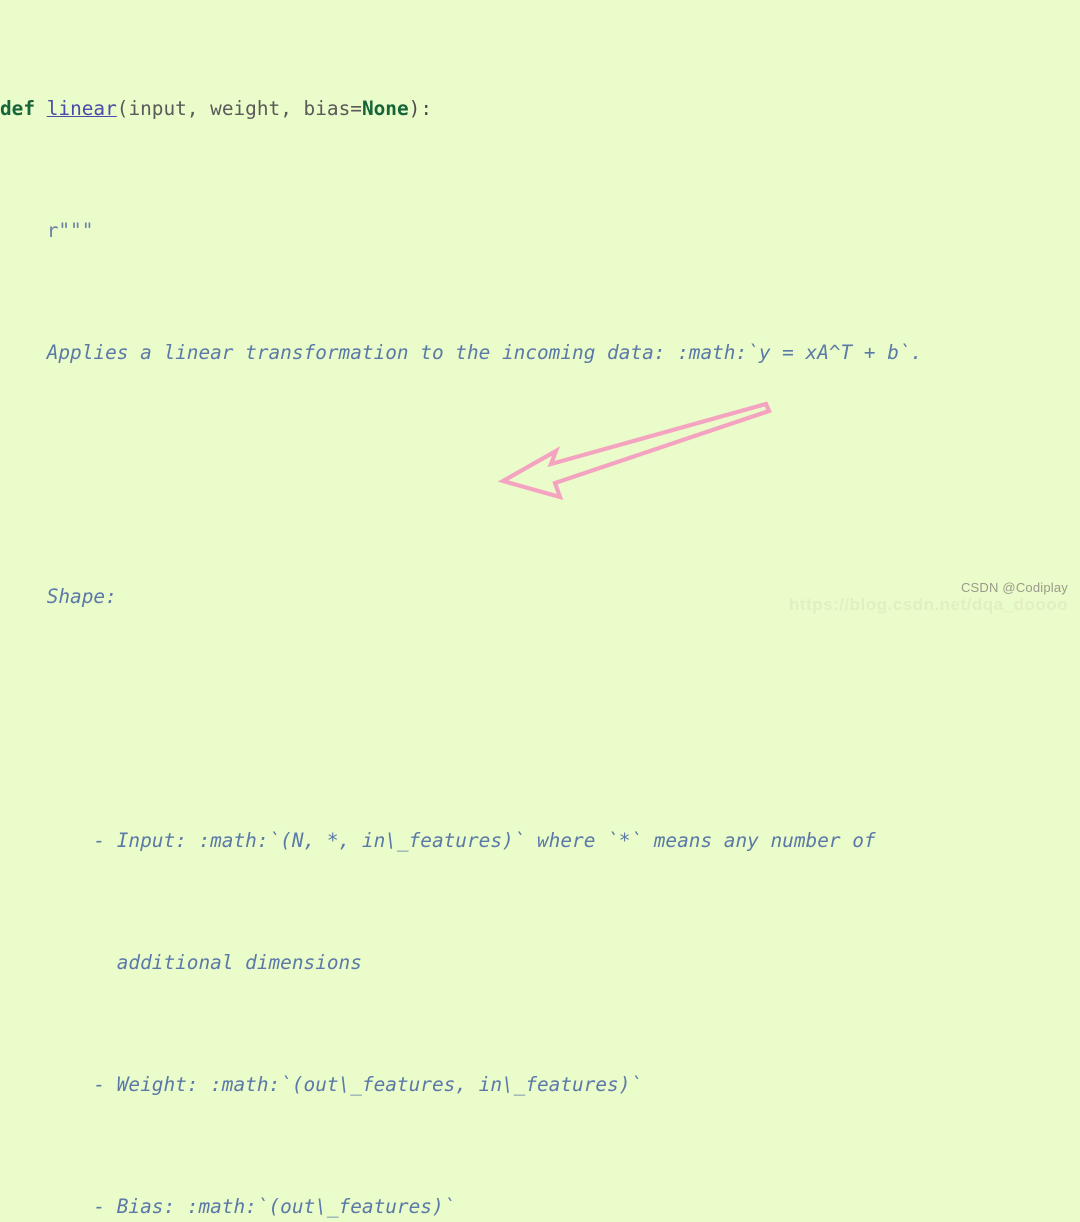  I want to click on function-params-post: ):, so click(420, 108).